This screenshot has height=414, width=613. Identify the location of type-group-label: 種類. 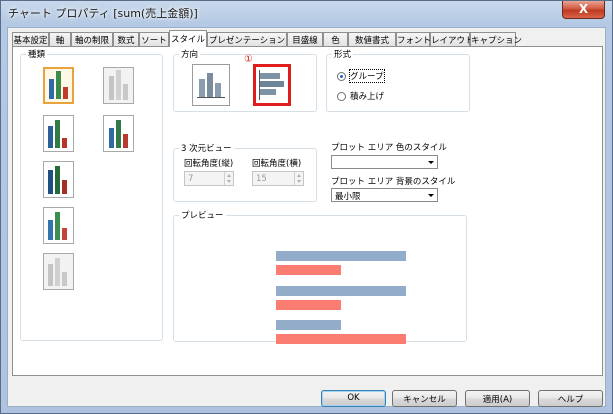
(37, 54).